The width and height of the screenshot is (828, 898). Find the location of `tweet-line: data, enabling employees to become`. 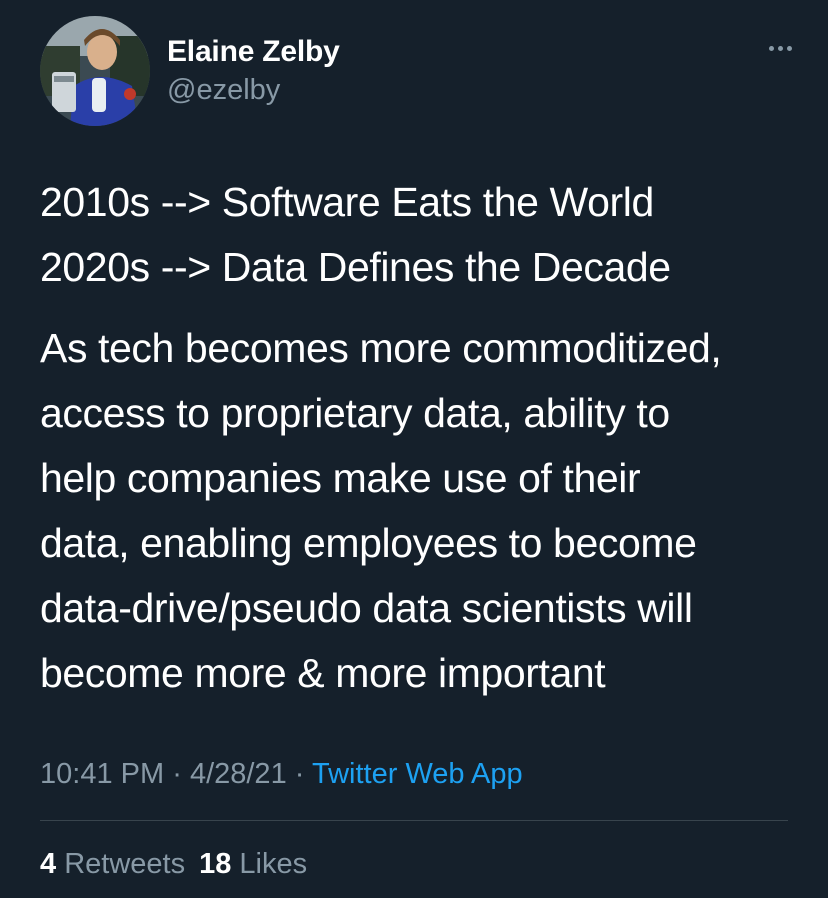

tweet-line: data, enabling employees to become is located at coordinates (368, 543).